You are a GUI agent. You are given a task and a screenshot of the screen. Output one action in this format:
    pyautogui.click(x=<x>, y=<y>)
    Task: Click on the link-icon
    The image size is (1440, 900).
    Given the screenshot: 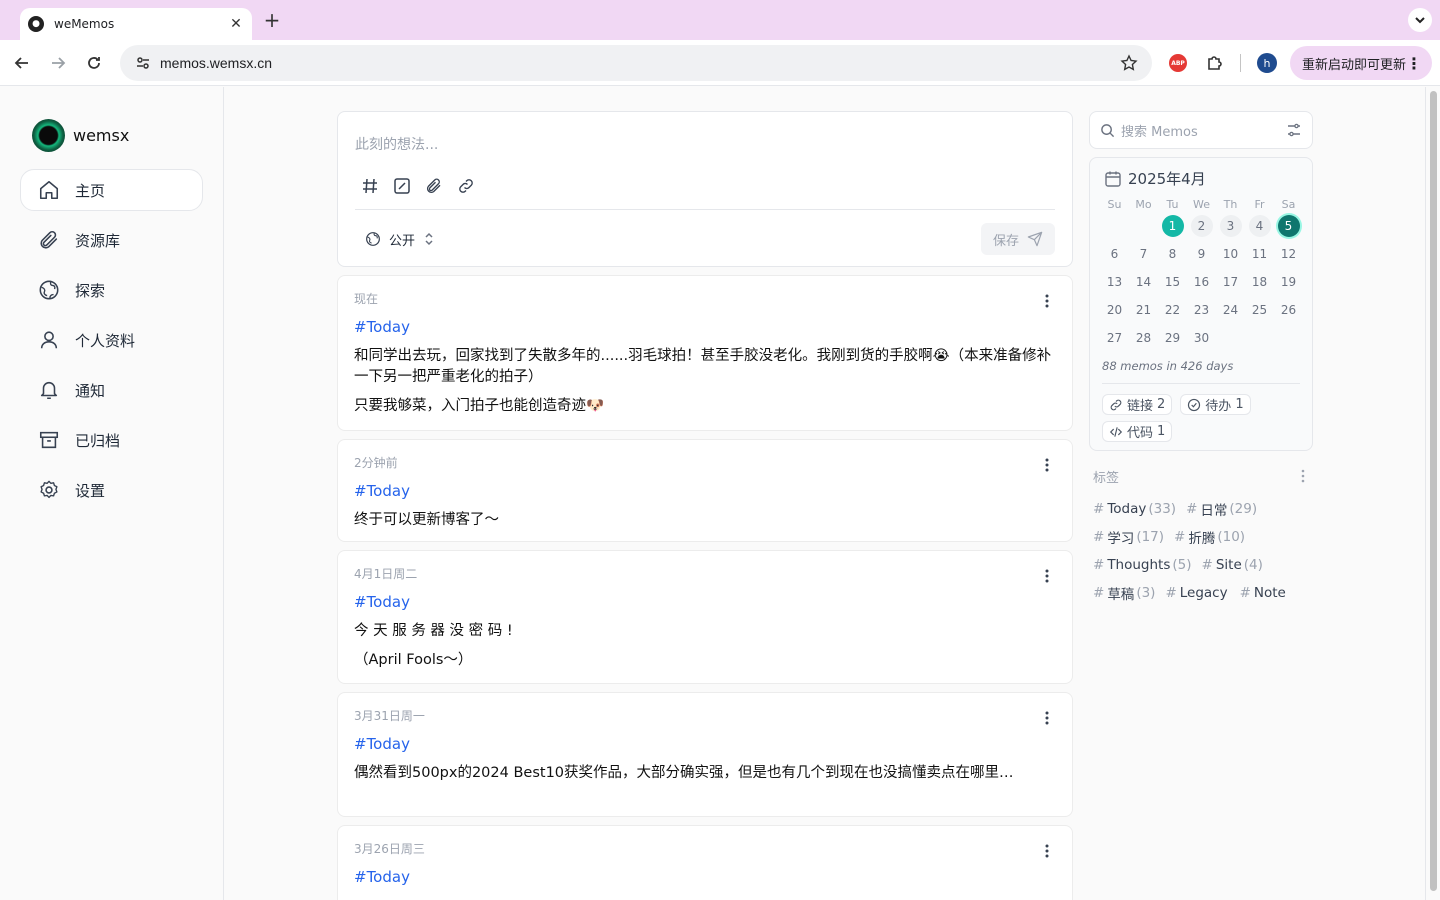 What is the action you would take?
    pyautogui.click(x=466, y=186)
    